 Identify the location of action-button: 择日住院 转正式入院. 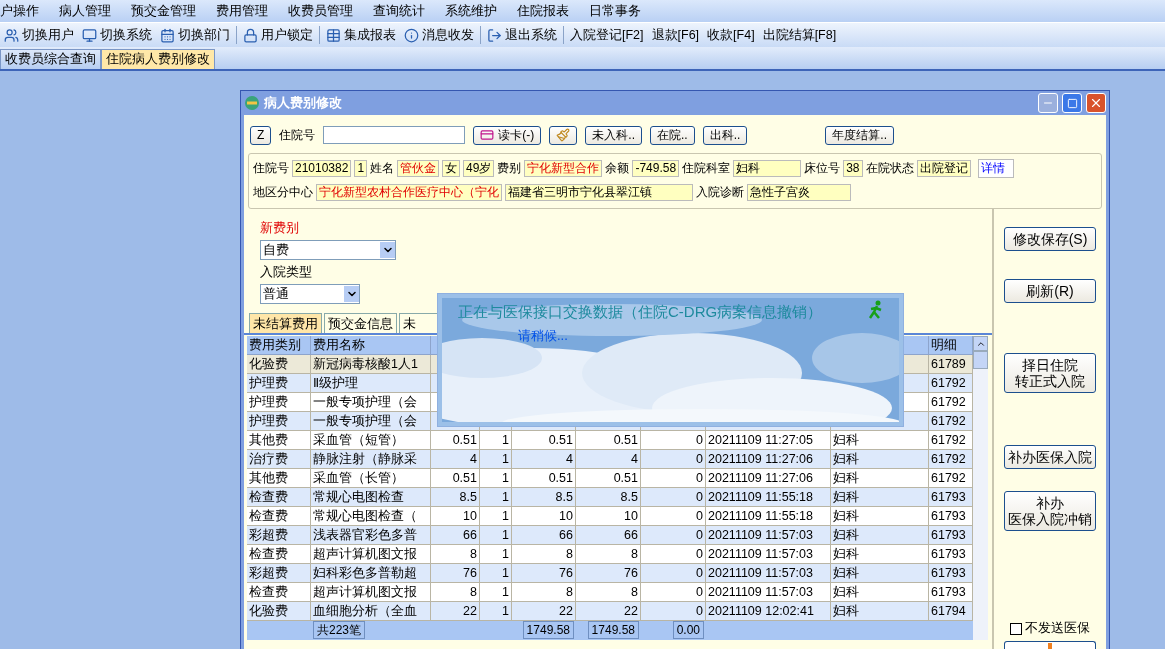
(1050, 373).